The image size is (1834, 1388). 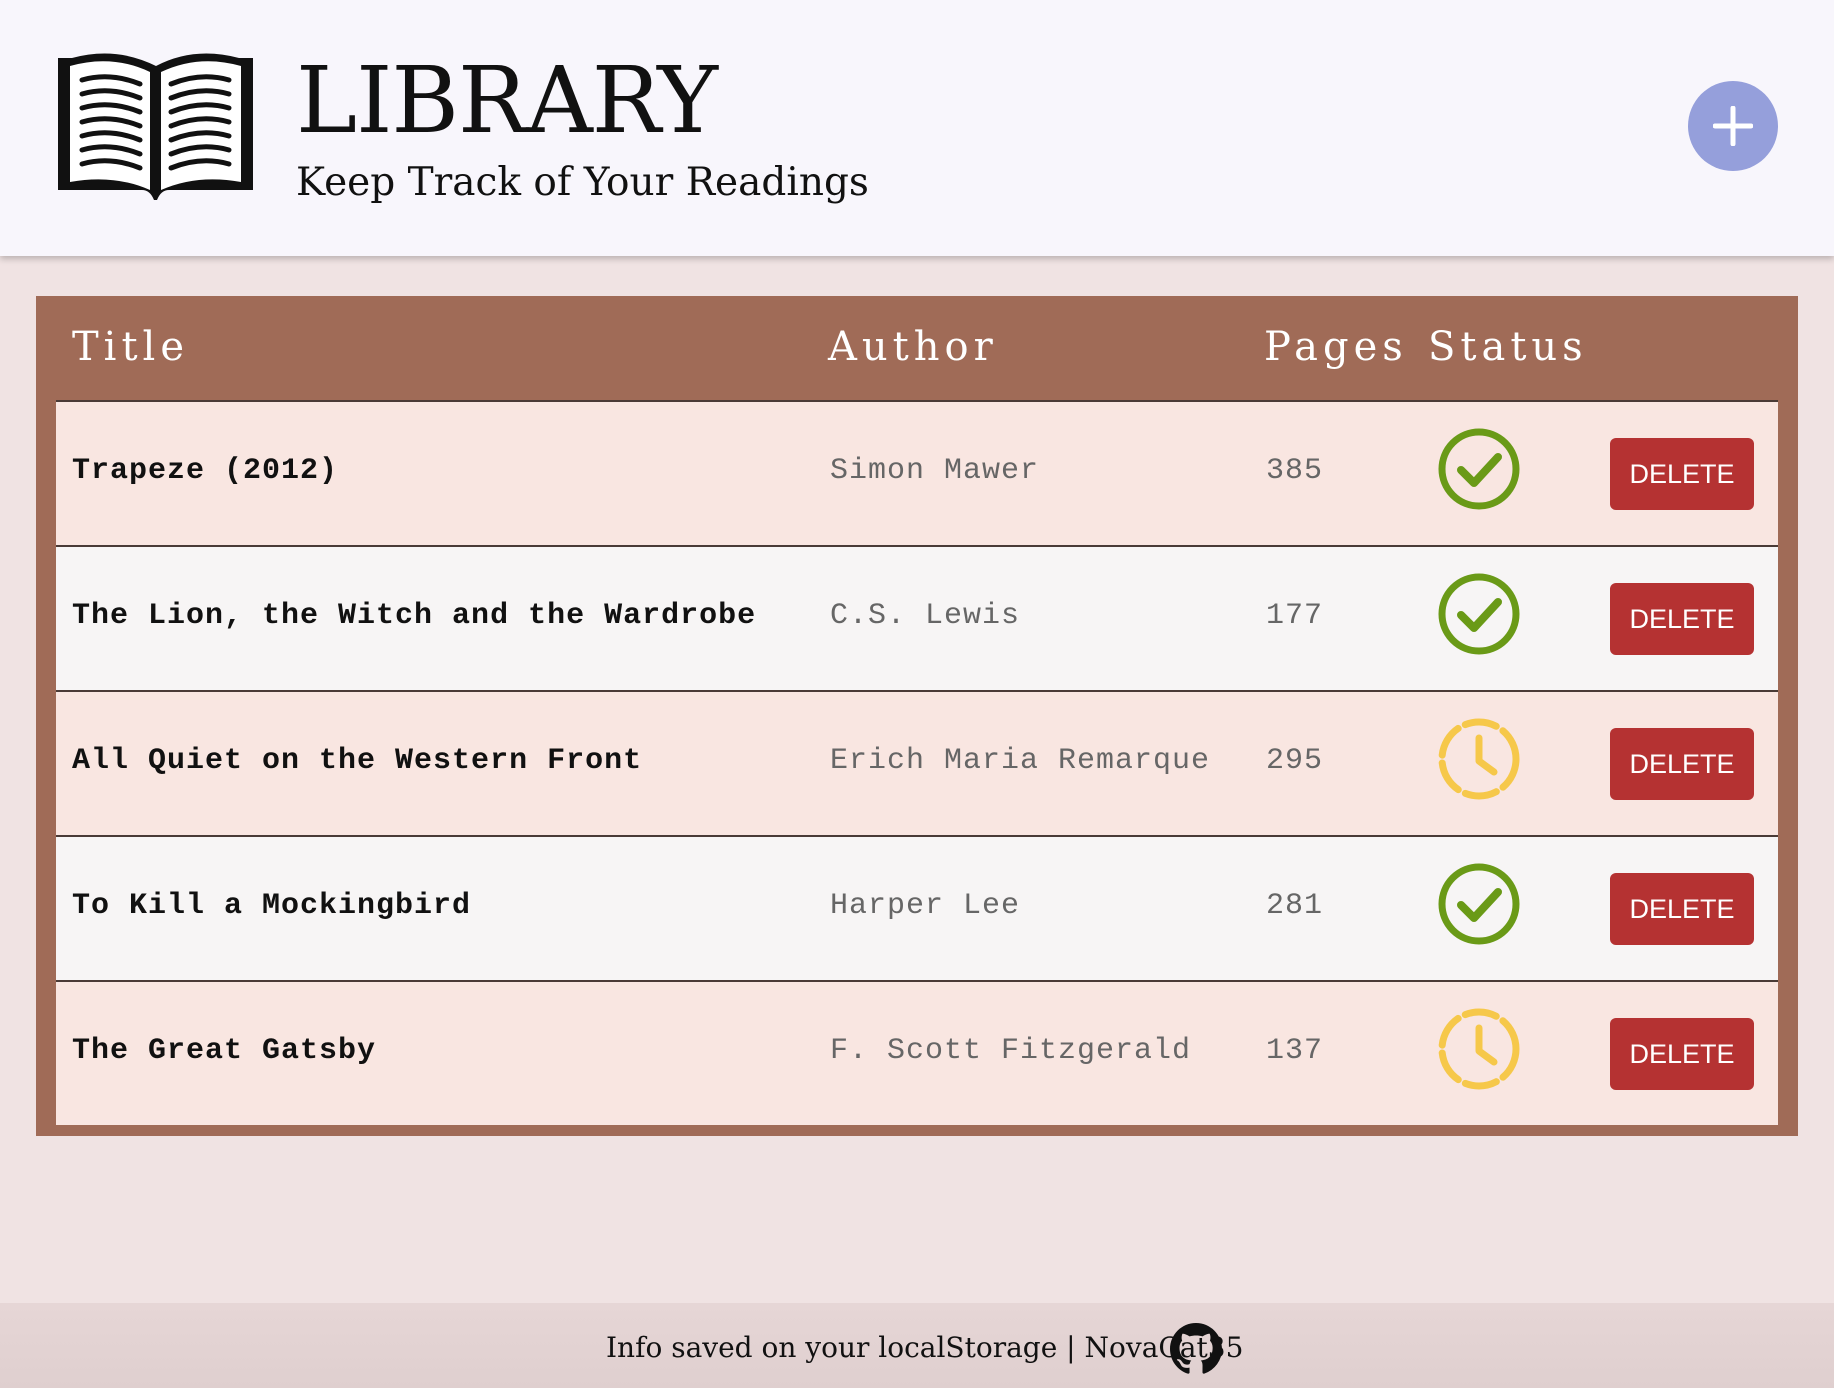 What do you see at coordinates (913, 347) in the screenshot?
I see `column-header-author: Author` at bounding box center [913, 347].